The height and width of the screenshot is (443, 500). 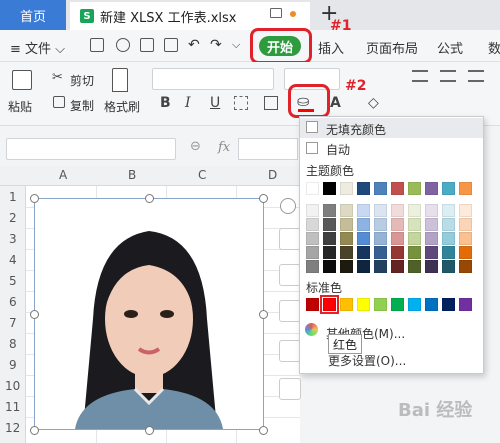 What do you see at coordinates (13, 239) in the screenshot?
I see `row-3-header: 3` at bounding box center [13, 239].